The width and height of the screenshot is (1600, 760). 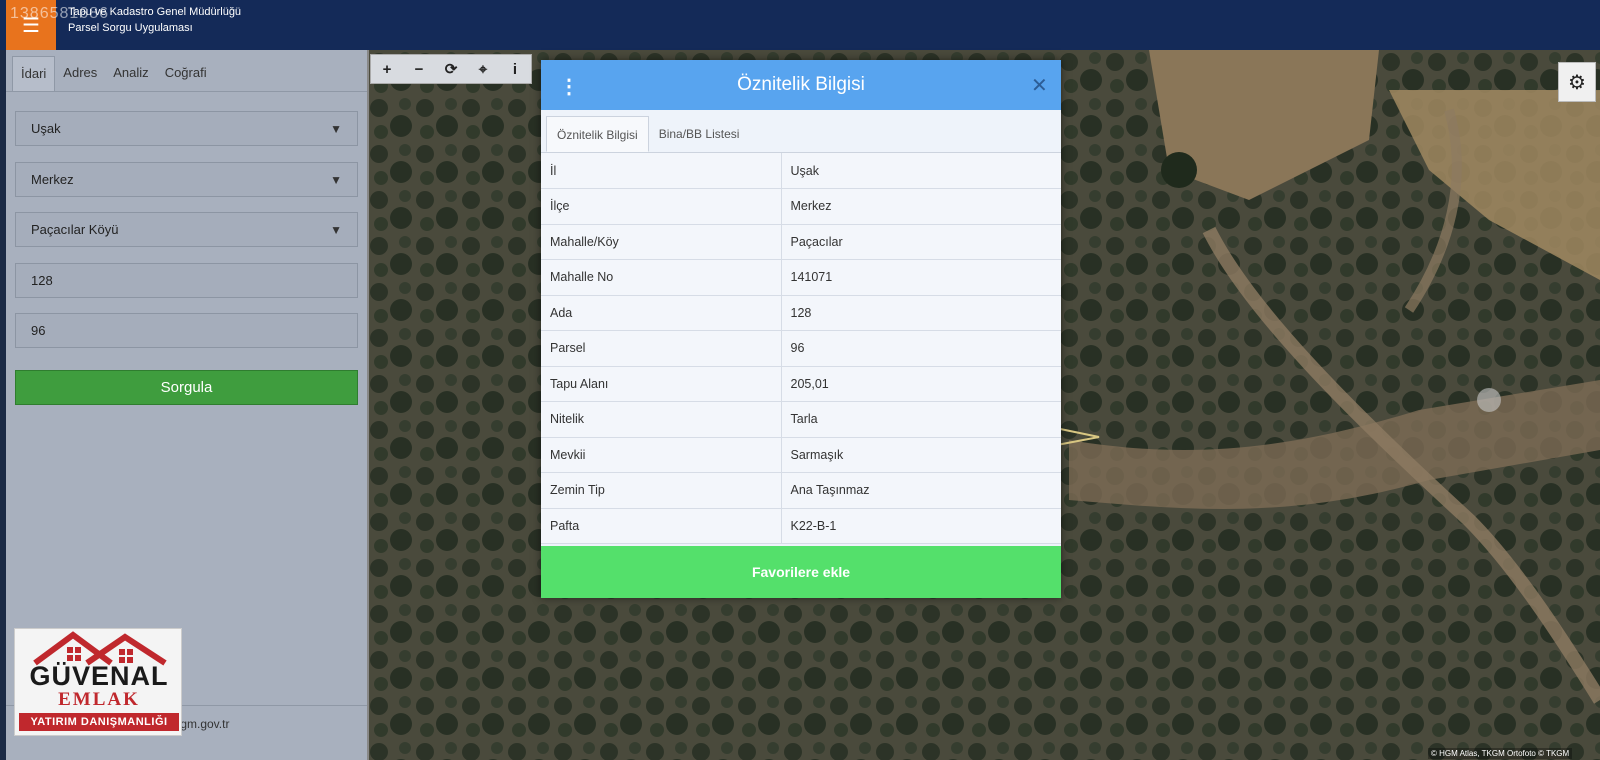 I want to click on table-row: Mahalle No 141071, so click(x=801, y=277).